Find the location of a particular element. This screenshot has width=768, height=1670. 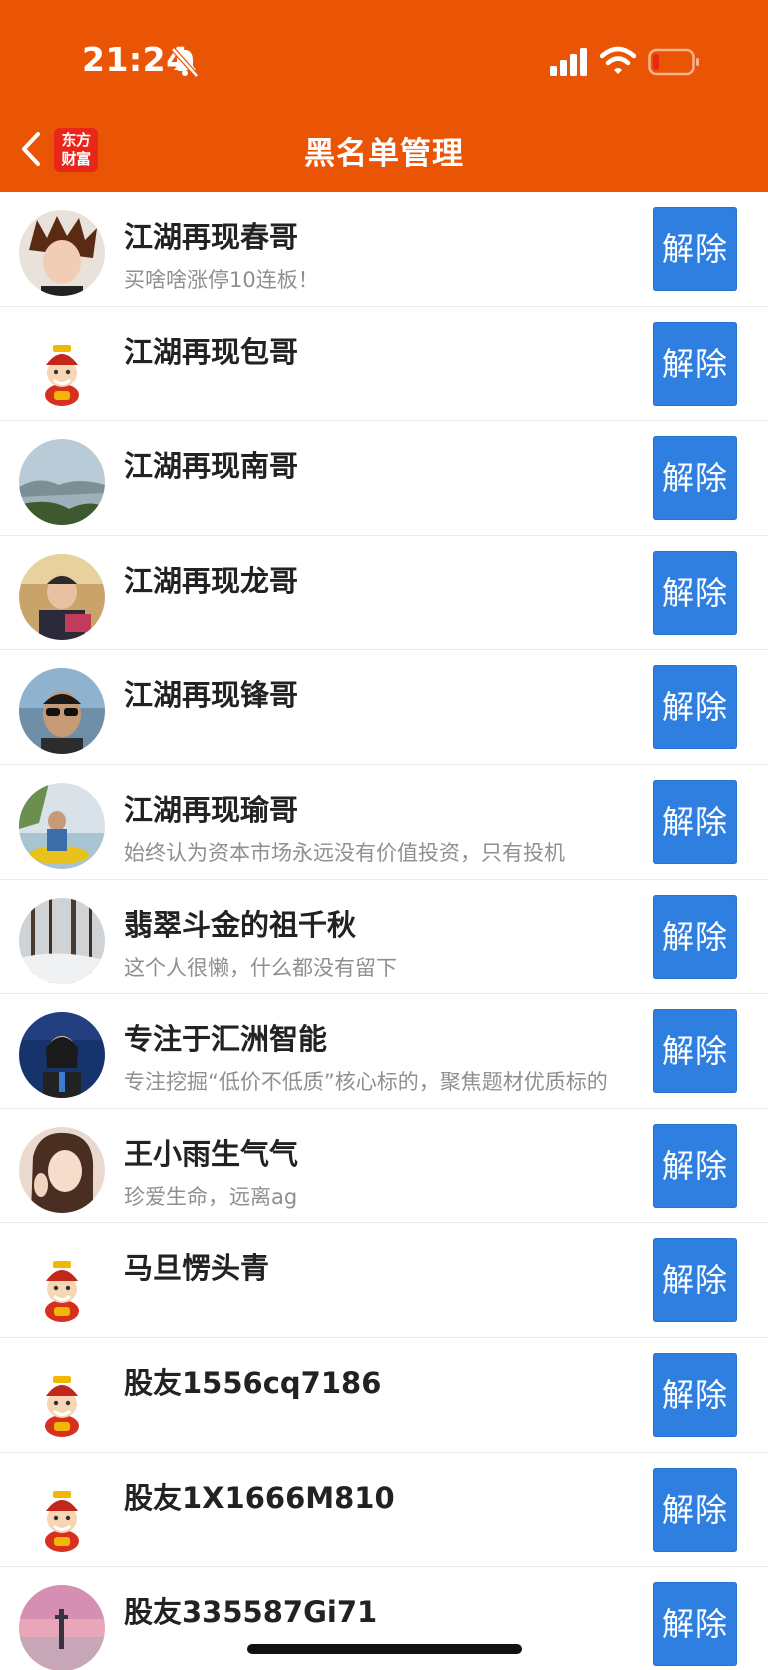

list-item: 股友335587Gi71 解除 is located at coordinates (384, 1618).